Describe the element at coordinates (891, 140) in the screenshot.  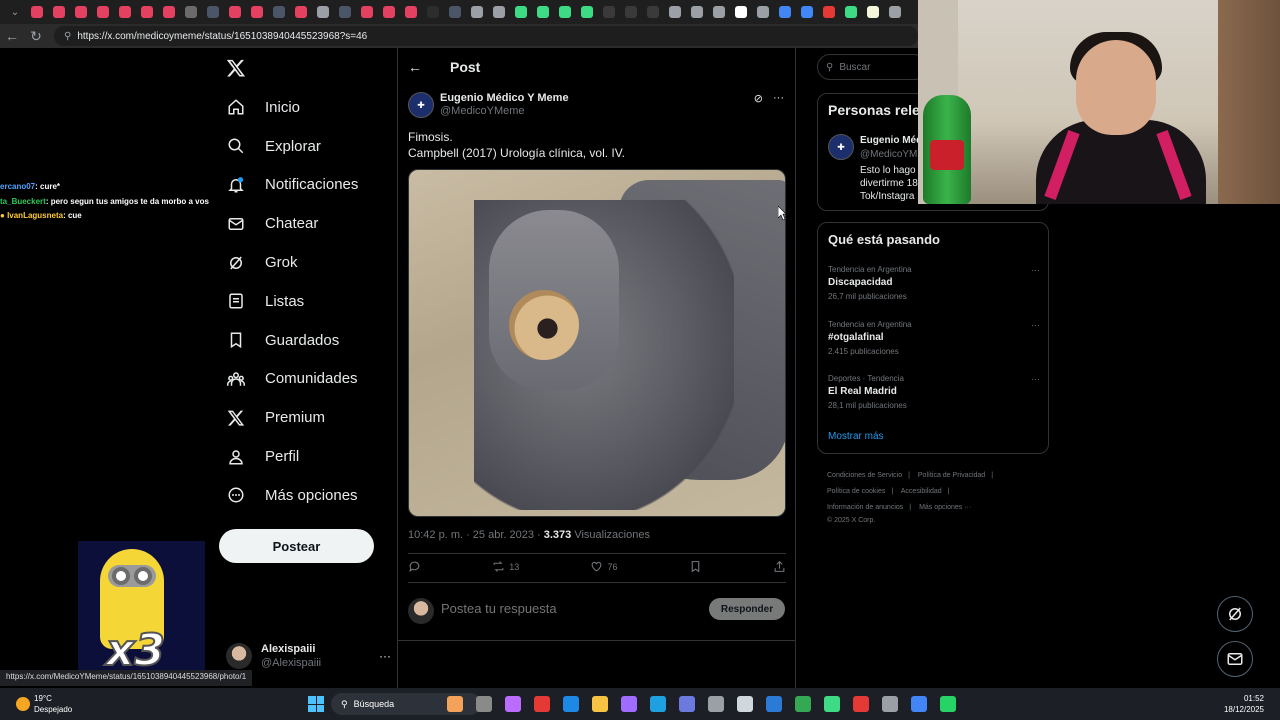
I see `relevant-name: Eugenio Méd` at that location.